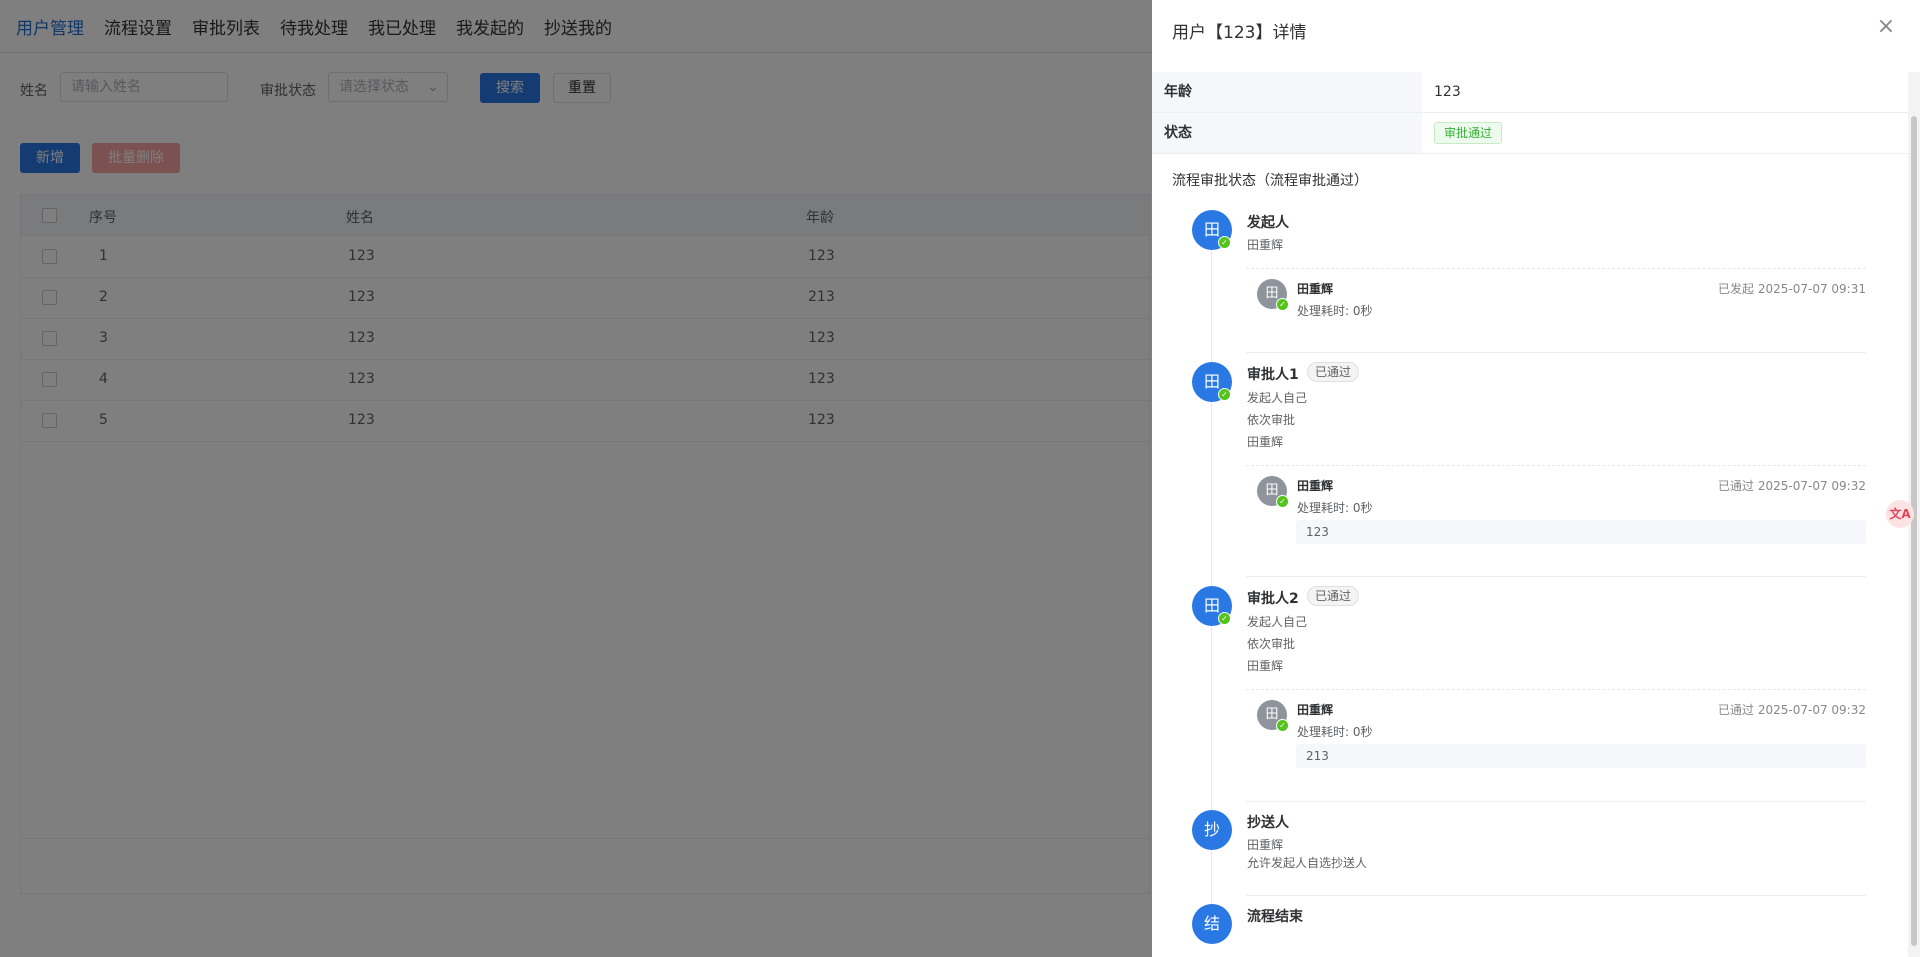  I want to click on detail-label: 状态, so click(1287, 133).